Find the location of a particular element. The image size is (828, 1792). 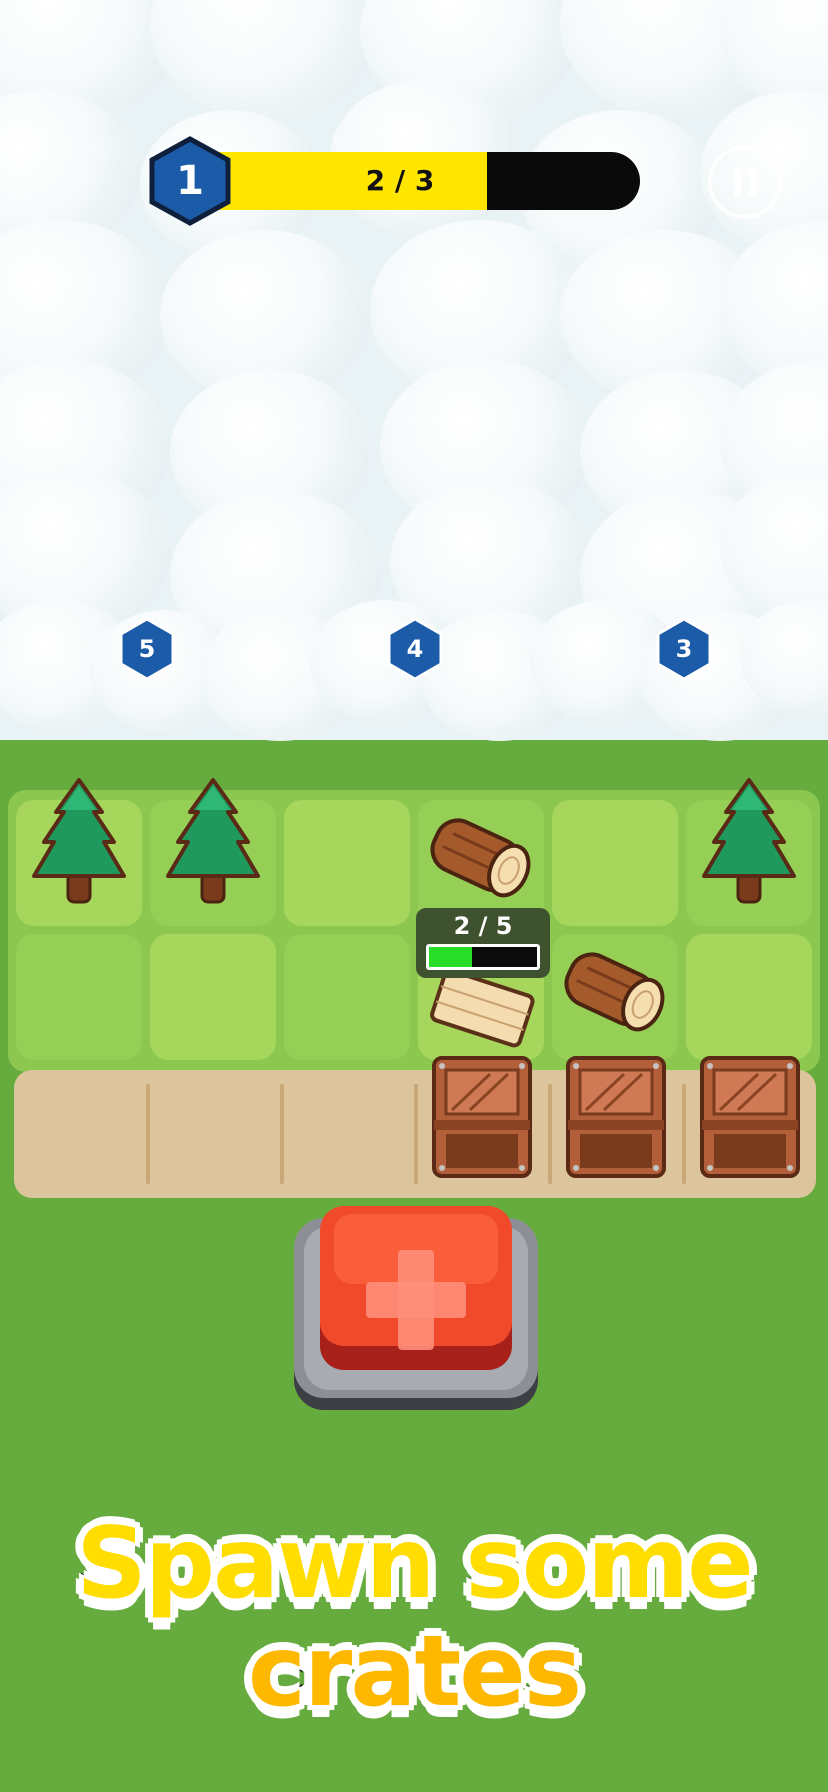

level-progress-bar: 2 / 3 is located at coordinates (410, 181).